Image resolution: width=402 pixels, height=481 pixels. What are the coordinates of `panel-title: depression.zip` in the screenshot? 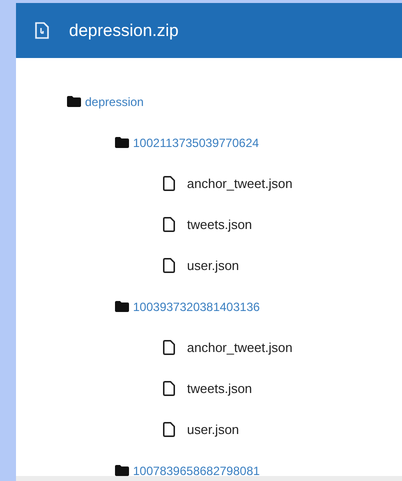 It's located at (124, 31).